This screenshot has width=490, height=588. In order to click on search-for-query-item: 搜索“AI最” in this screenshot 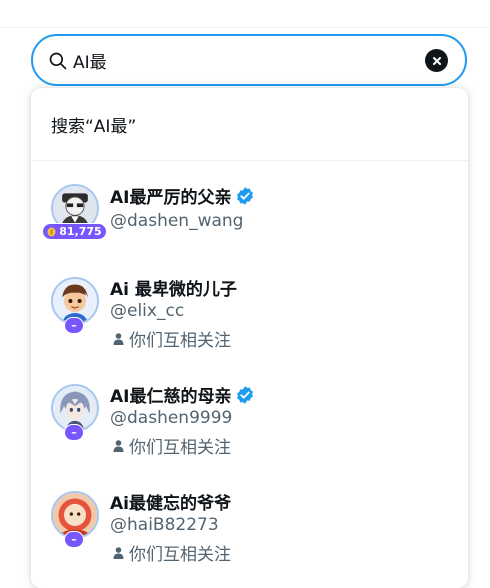, I will do `click(249, 124)`.